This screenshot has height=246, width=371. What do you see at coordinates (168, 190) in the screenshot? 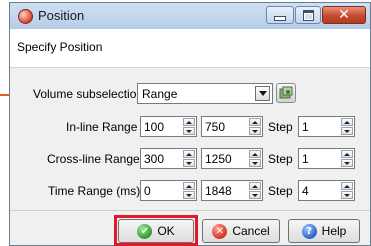
I see `time-range-from: 0` at bounding box center [168, 190].